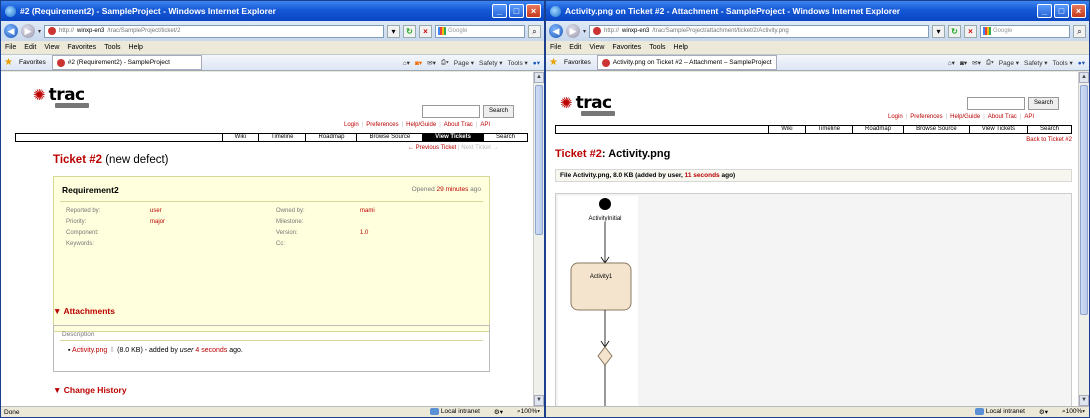  Describe the element at coordinates (89, 350) in the screenshot. I see `attachment-link: Activity.png` at that location.